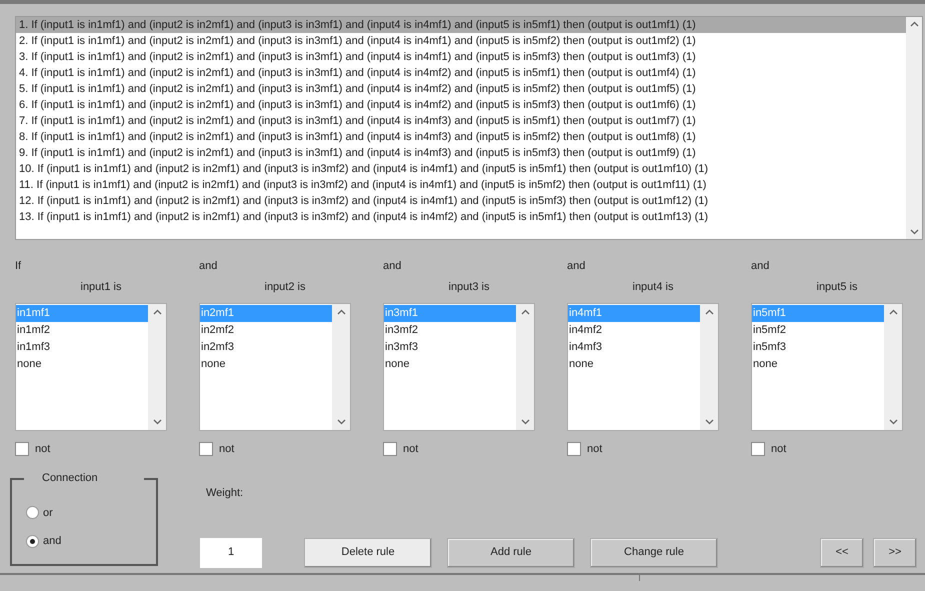  What do you see at coordinates (70, 478) in the screenshot?
I see `connection-title: Connection` at bounding box center [70, 478].